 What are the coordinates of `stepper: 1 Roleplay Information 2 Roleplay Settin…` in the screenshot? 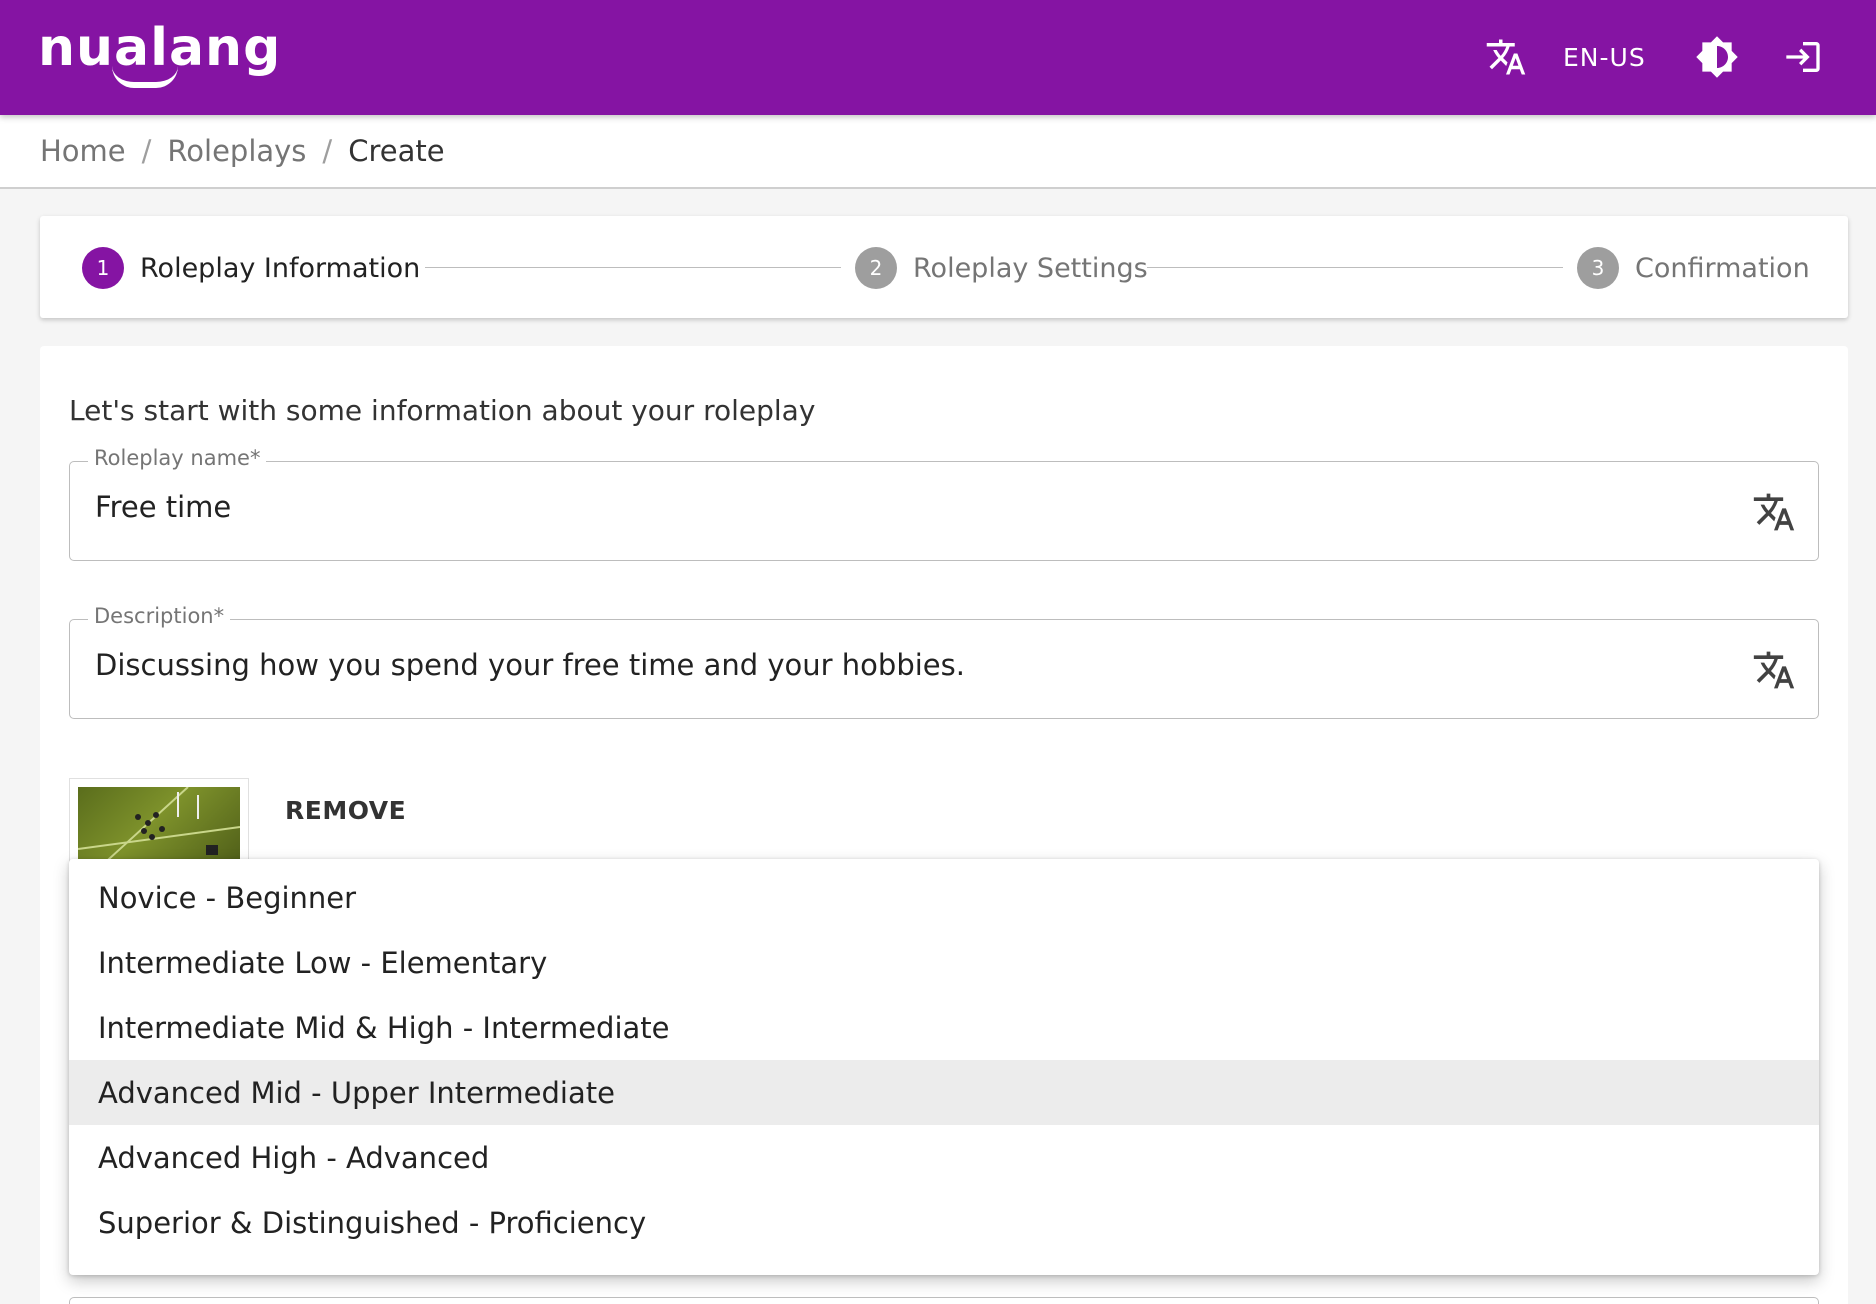 It's located at (944, 267).